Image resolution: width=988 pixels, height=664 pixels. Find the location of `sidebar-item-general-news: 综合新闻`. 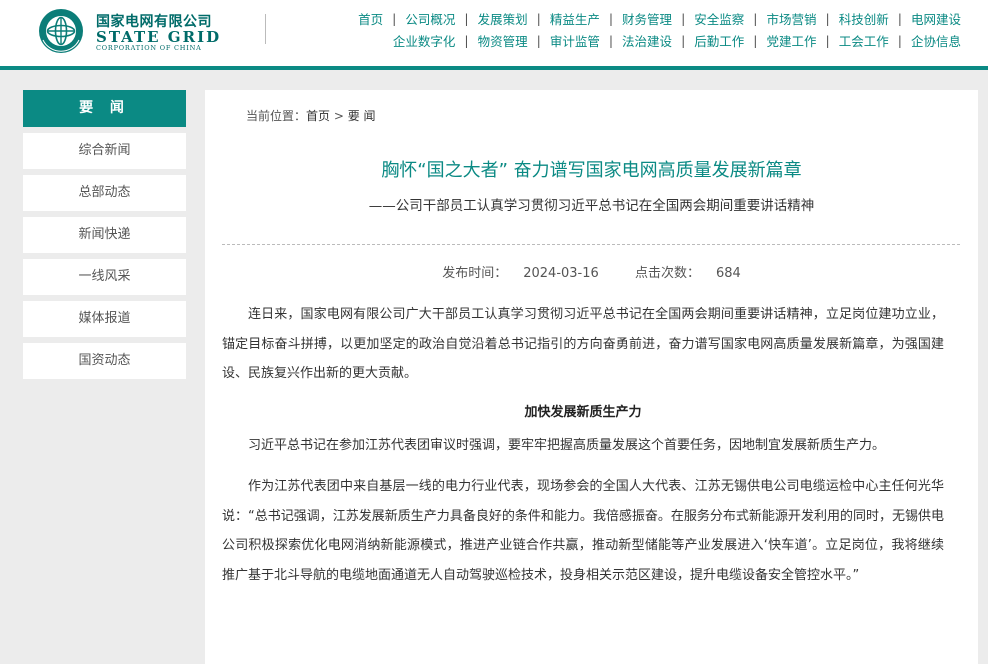

sidebar-item-general-news: 综合新闻 is located at coordinates (104, 151).